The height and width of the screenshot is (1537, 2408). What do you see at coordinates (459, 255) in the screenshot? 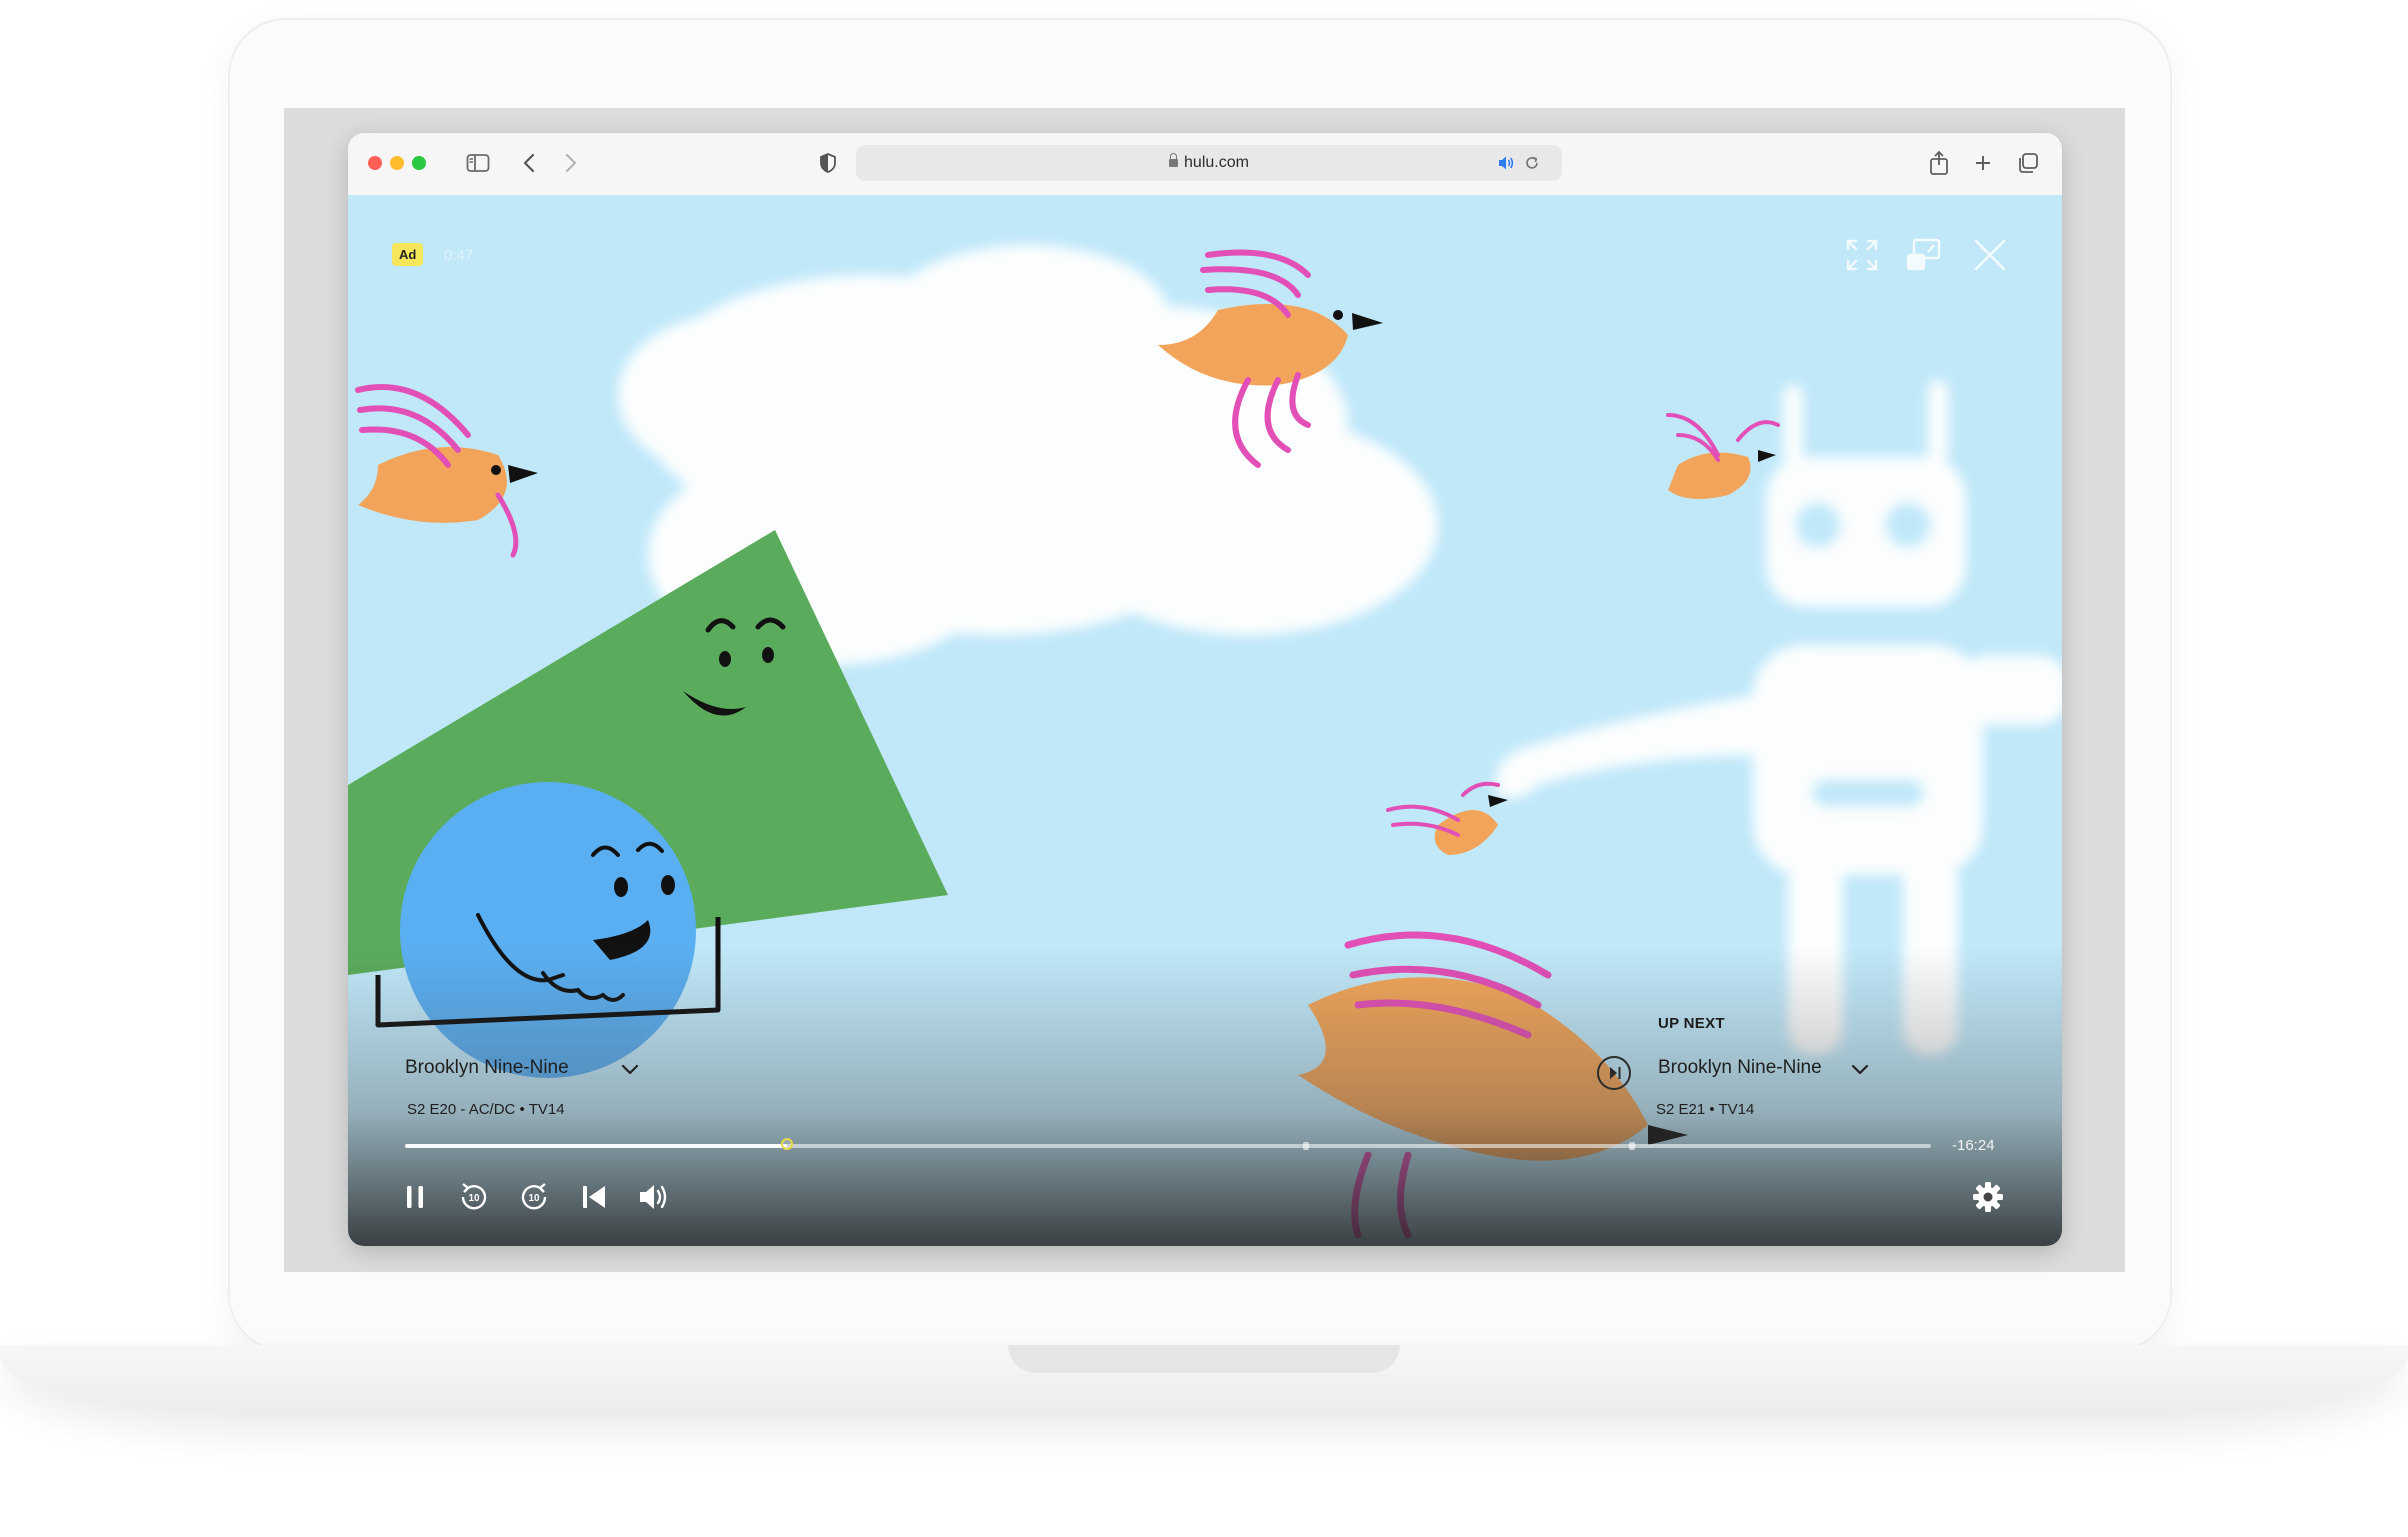
I see `ad-countdown: 0:47` at bounding box center [459, 255].